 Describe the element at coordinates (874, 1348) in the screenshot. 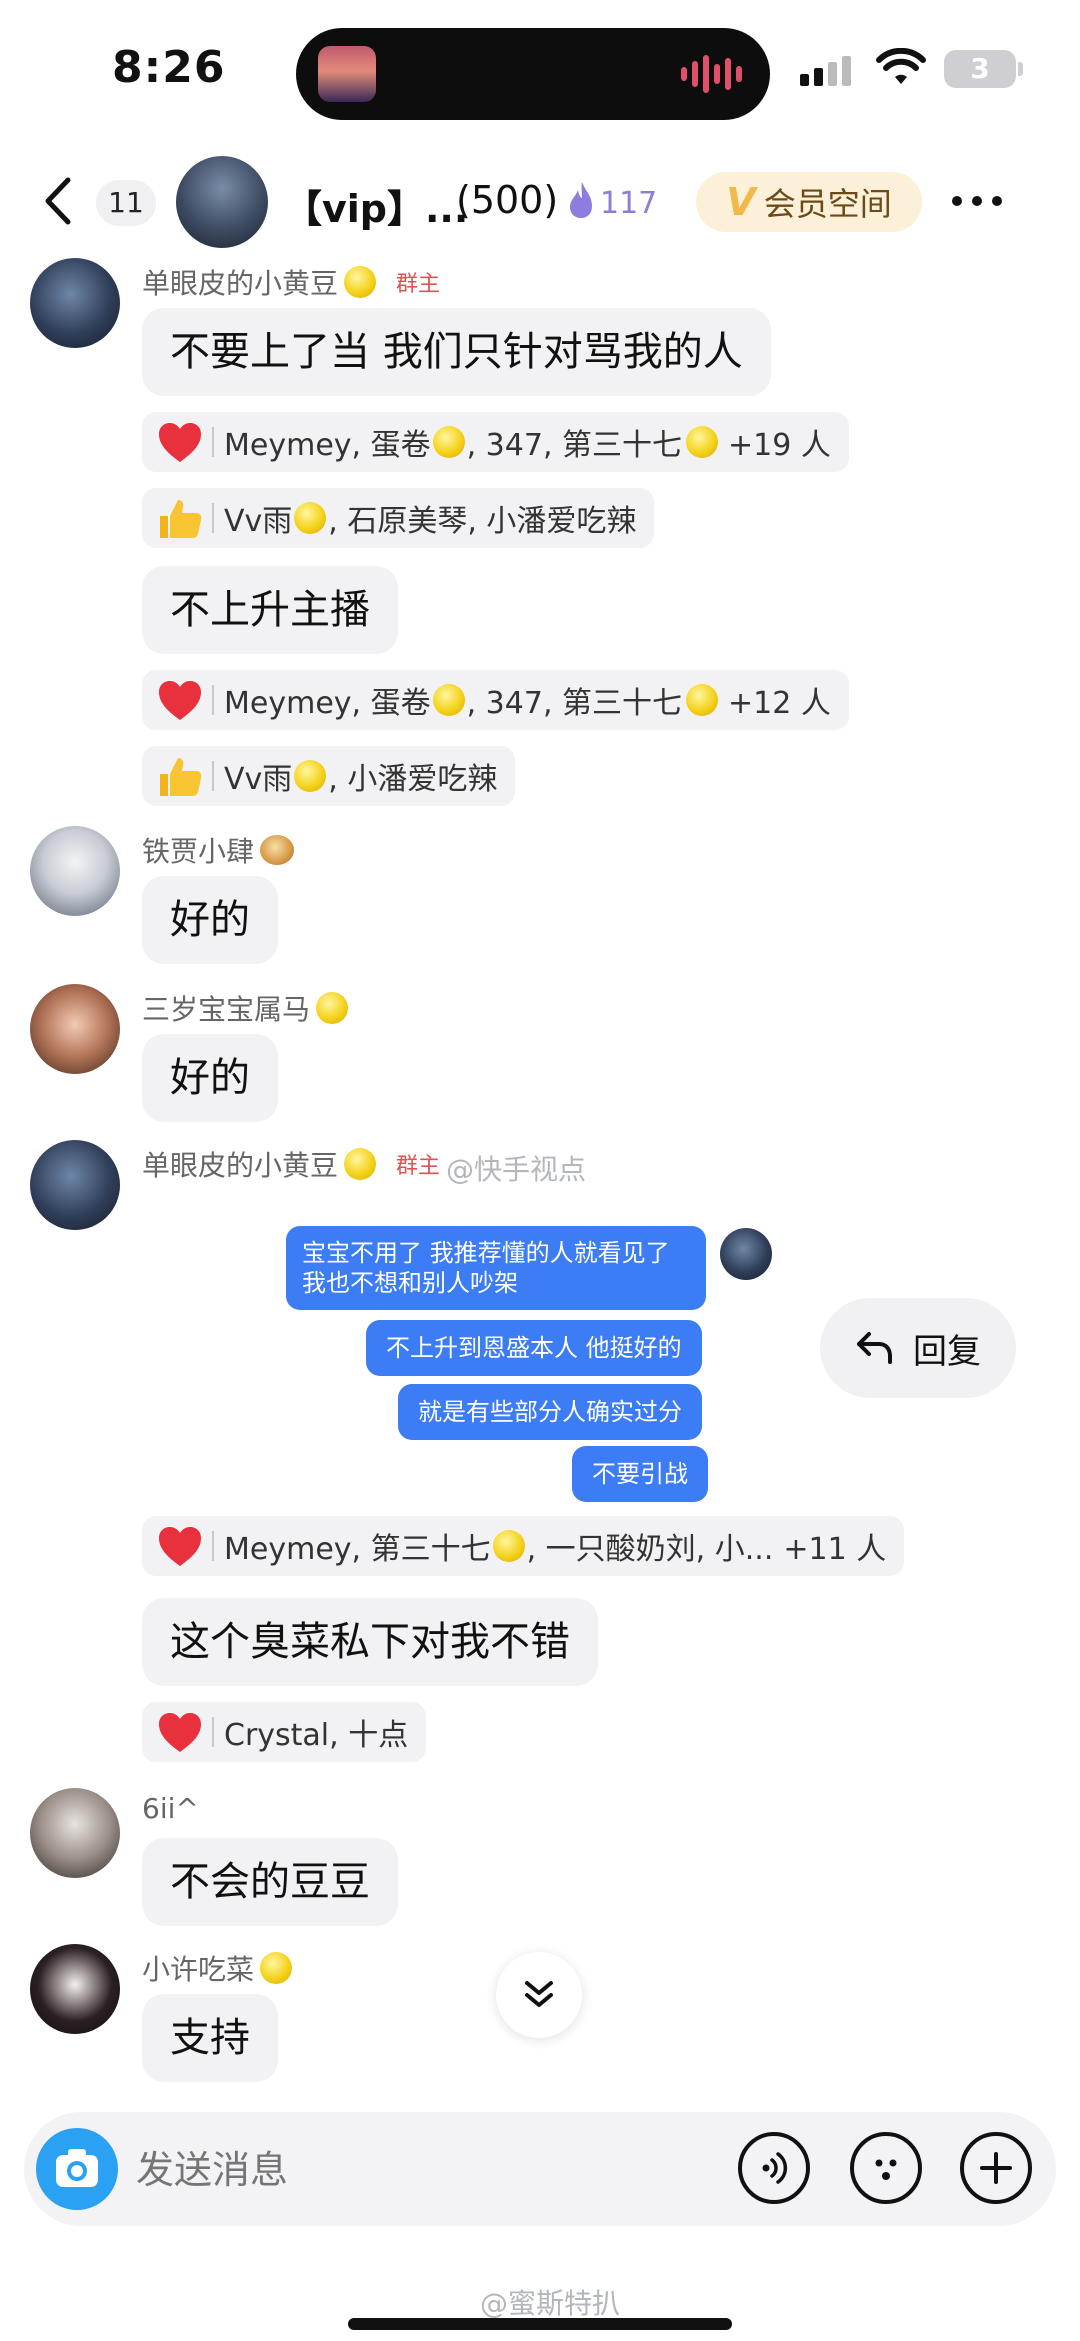

I see `reply-arrow-icon` at that location.